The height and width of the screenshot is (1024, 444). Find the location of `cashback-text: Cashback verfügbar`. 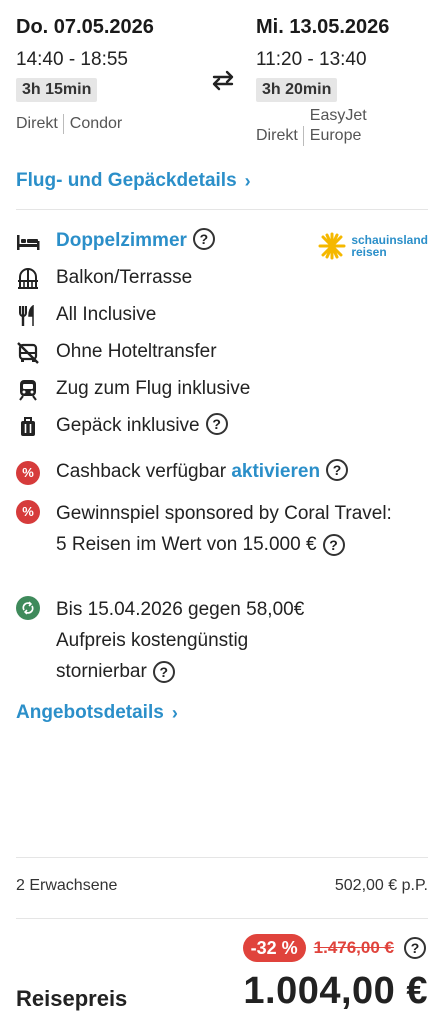

cashback-text: Cashback verfügbar is located at coordinates (141, 471).